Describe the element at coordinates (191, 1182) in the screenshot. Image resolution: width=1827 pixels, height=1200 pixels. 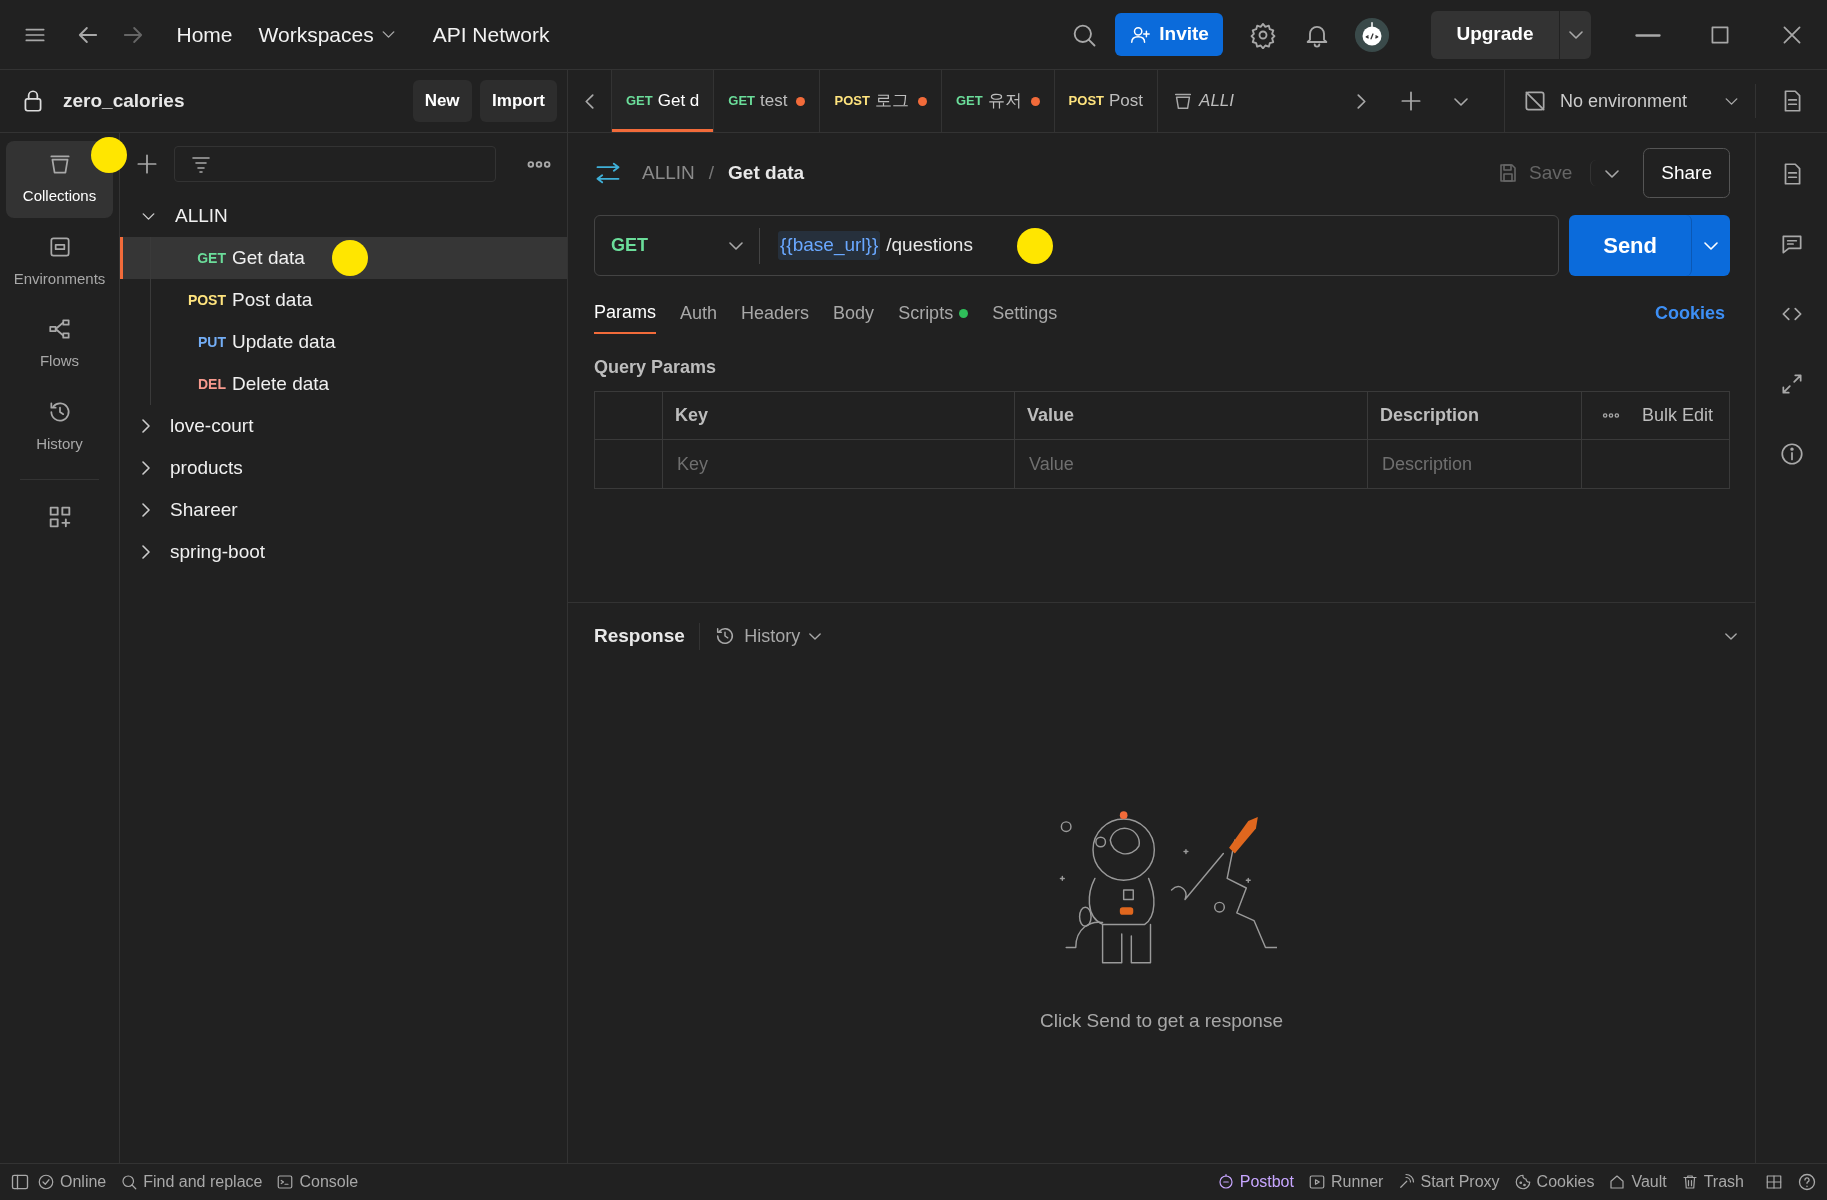
I see `status-bar-item: Find and replace` at that location.